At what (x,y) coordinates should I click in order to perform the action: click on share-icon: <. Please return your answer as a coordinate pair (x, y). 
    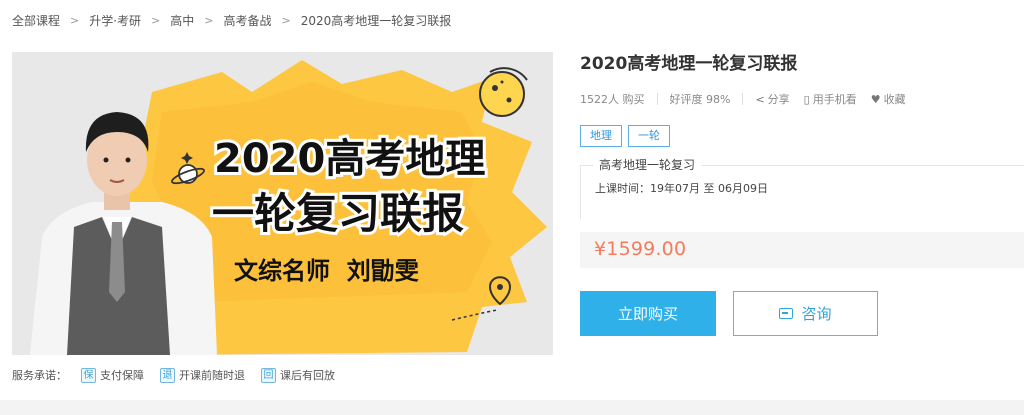
    Looking at the image, I should click on (760, 99).